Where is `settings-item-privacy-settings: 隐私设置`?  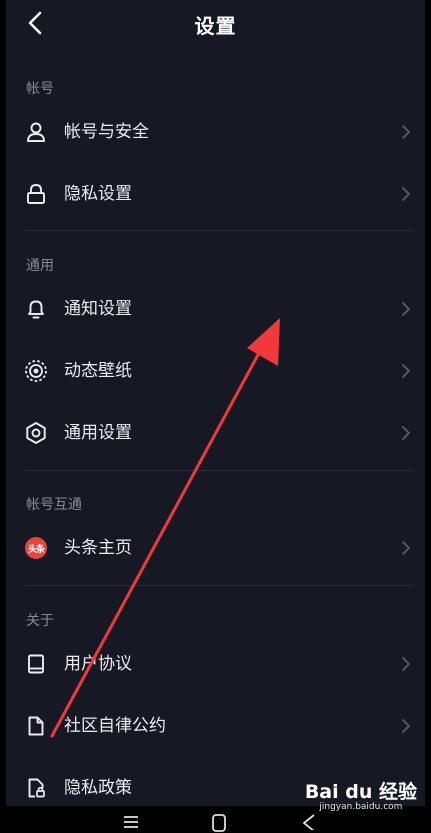 settings-item-privacy-settings: 隐私设置 is located at coordinates (215, 194).